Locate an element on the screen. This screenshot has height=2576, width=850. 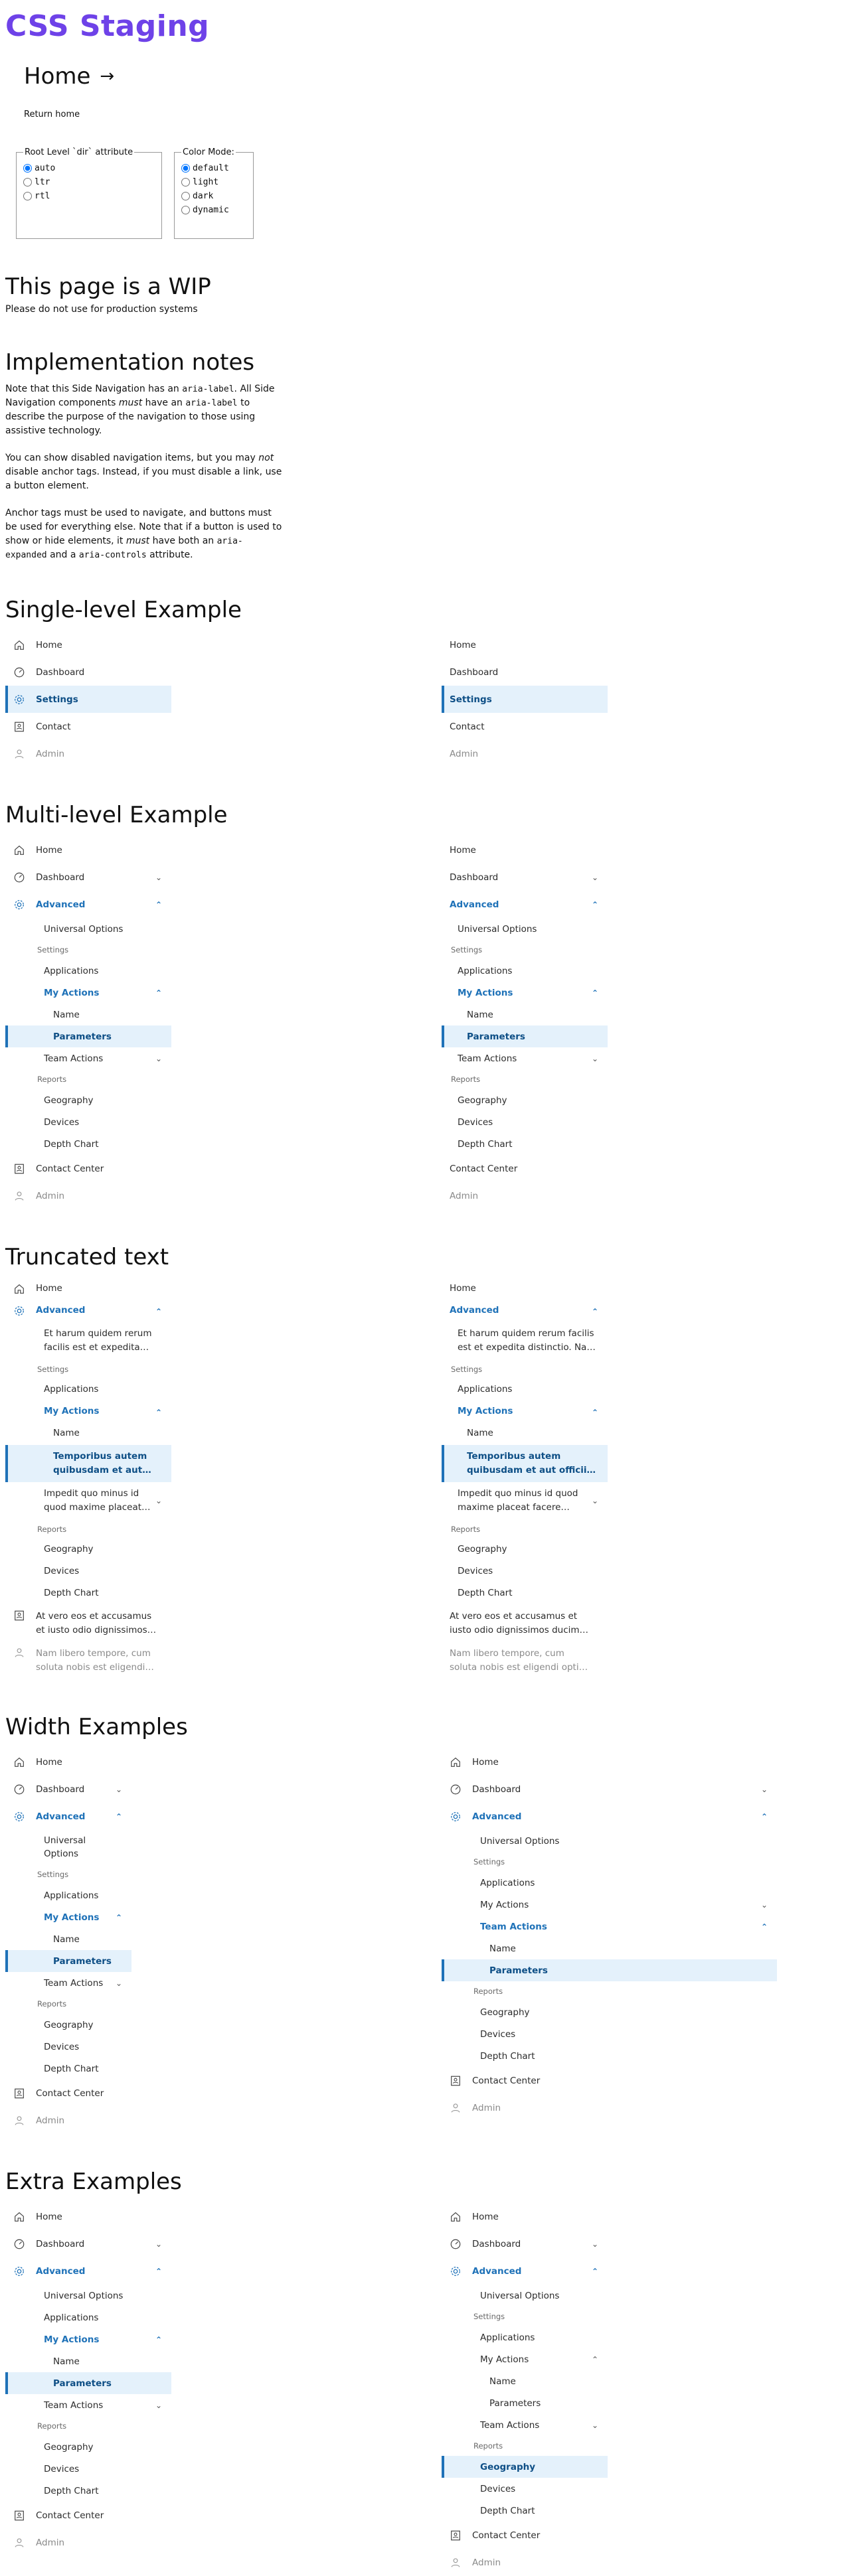
nav-item-dashboard: Dashboard is located at coordinates (88, 672).